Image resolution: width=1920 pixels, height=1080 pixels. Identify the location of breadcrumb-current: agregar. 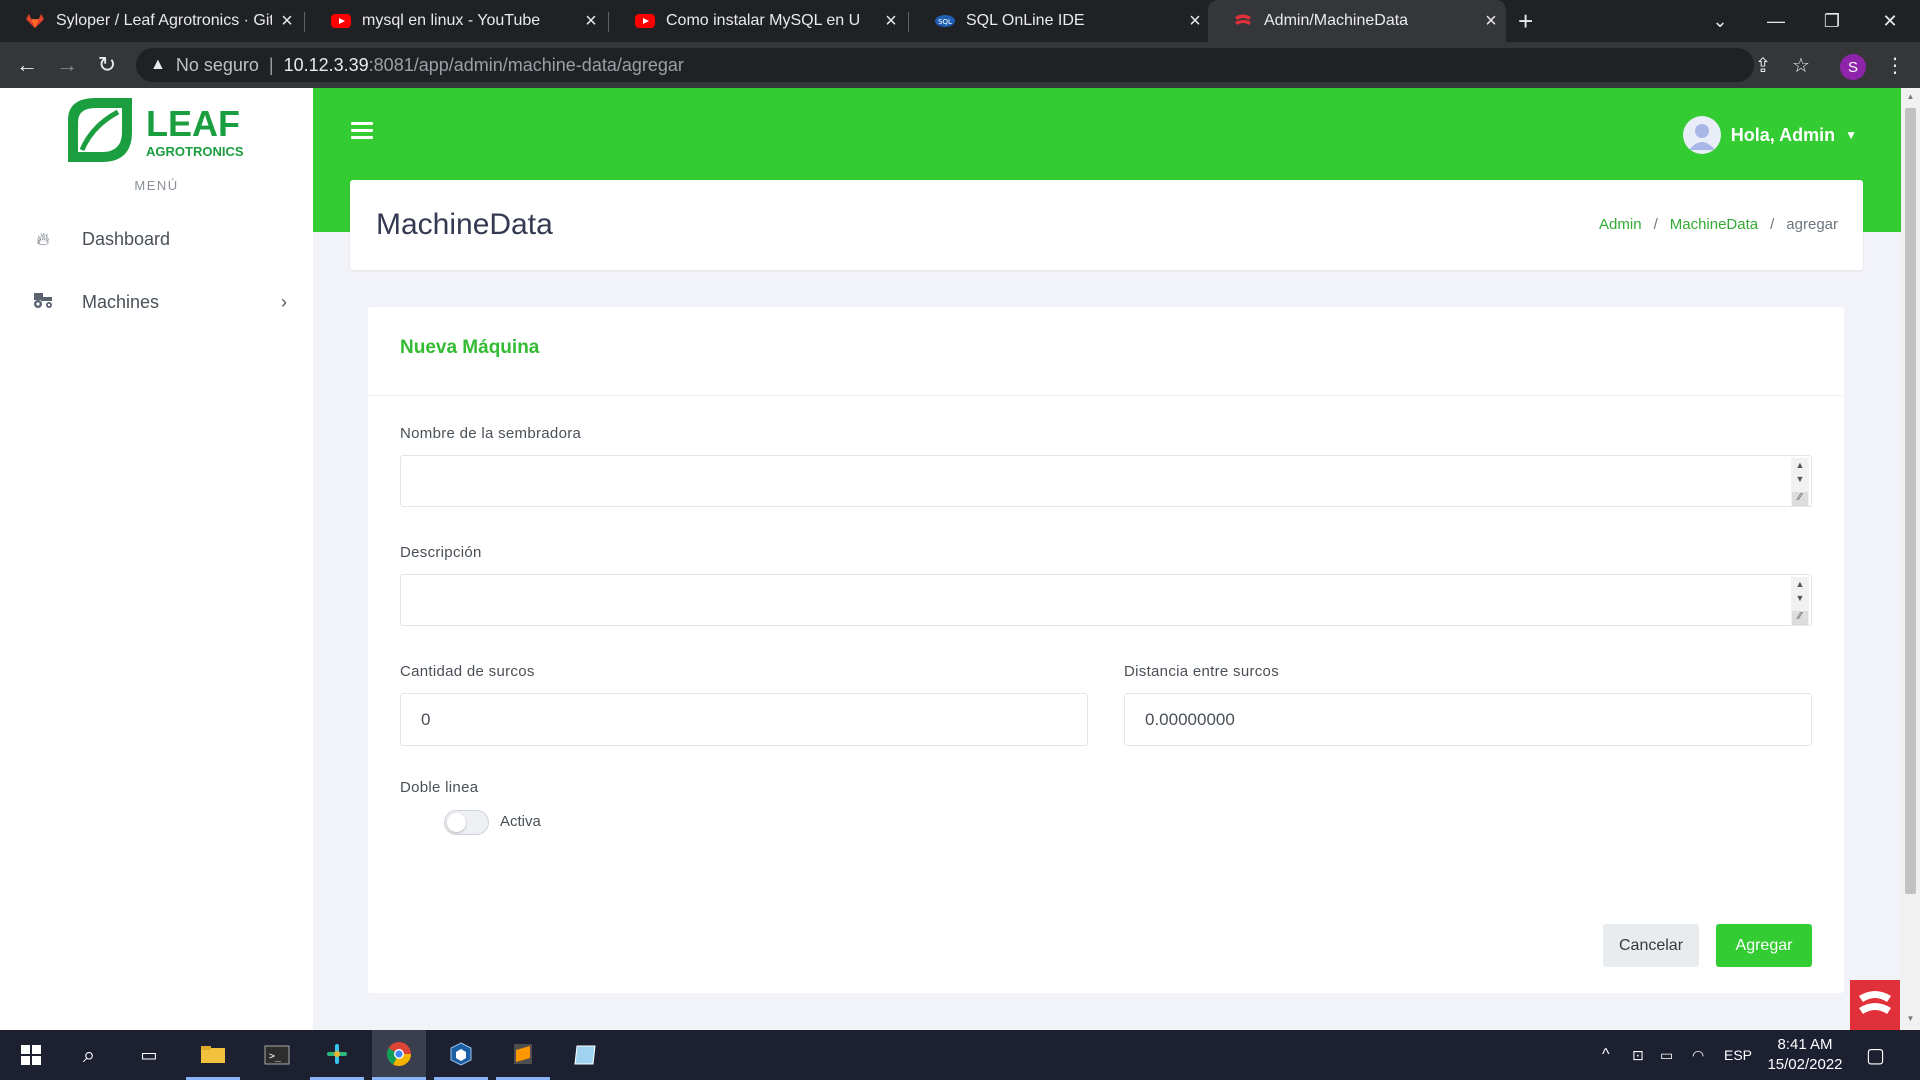
(1812, 224).